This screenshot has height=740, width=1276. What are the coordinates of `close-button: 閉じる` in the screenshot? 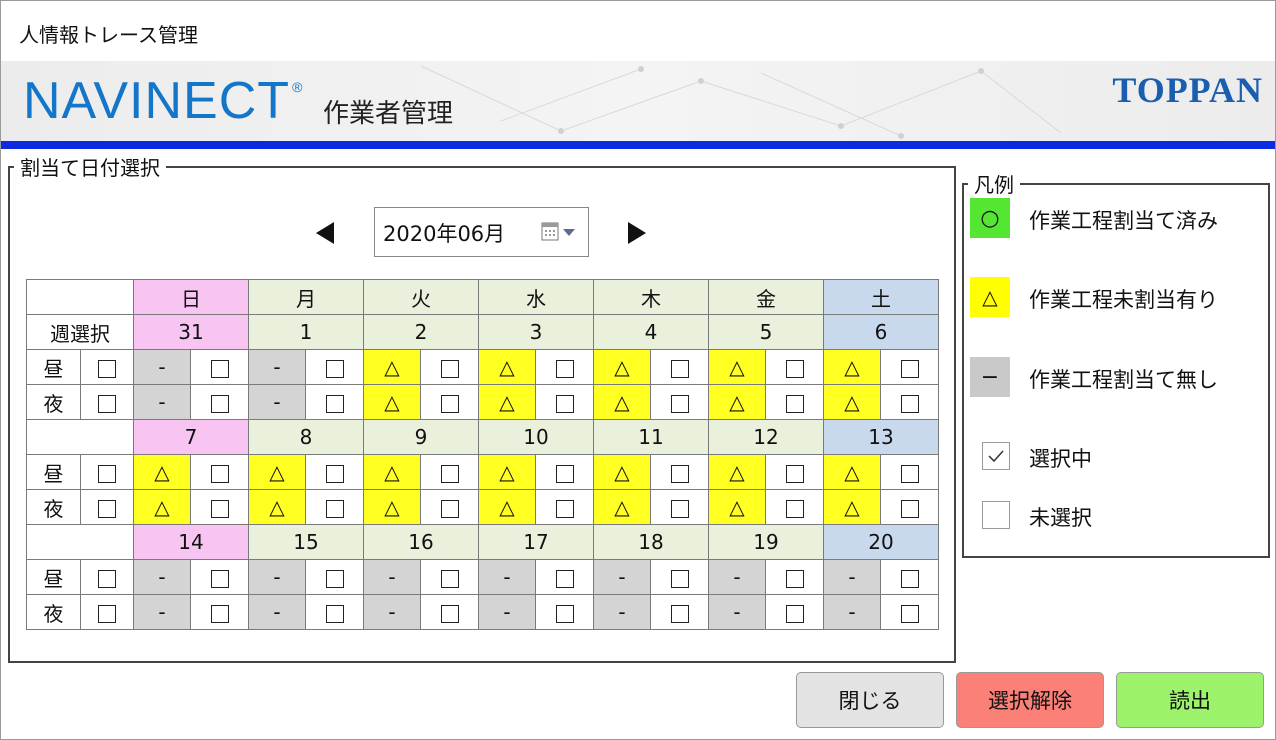 It's located at (870, 700).